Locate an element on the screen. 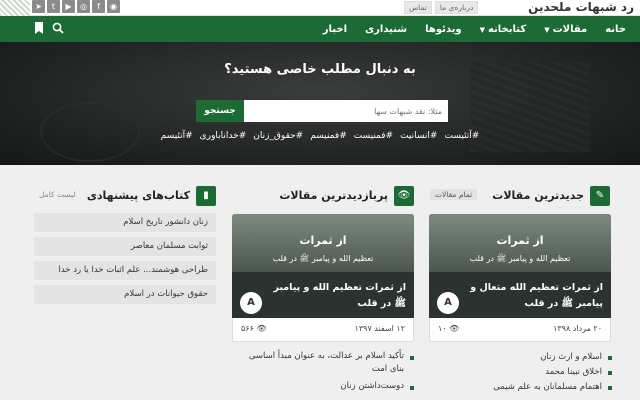 This screenshot has height=400, width=640. full-list-link: لیست کامل is located at coordinates (57, 194).